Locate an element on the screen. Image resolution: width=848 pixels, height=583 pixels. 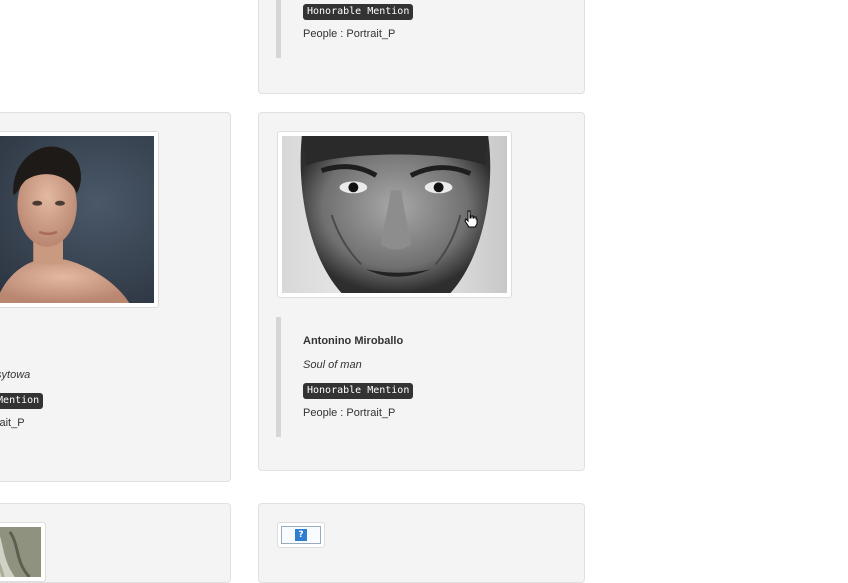
entry-card-bottom-right: ? is located at coordinates (421, 543).